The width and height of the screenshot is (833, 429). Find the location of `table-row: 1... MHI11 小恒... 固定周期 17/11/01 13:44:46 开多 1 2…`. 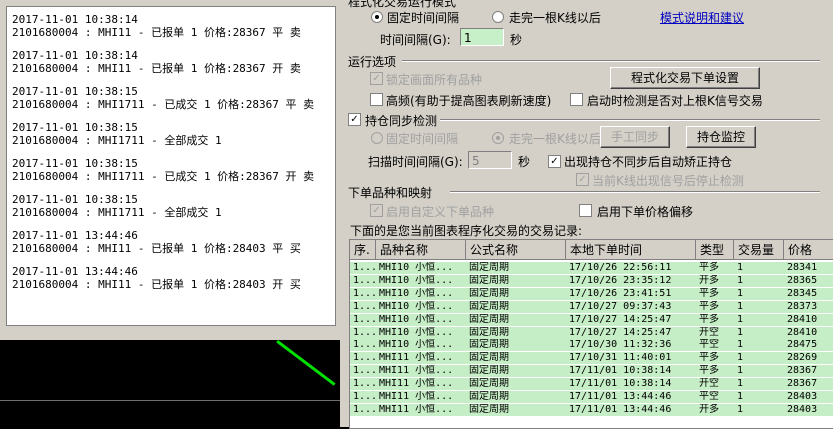

table-row: 1... MHI11 小恒... 固定周期 17/11/01 13:44:46 开多 1 2… is located at coordinates (591, 409).